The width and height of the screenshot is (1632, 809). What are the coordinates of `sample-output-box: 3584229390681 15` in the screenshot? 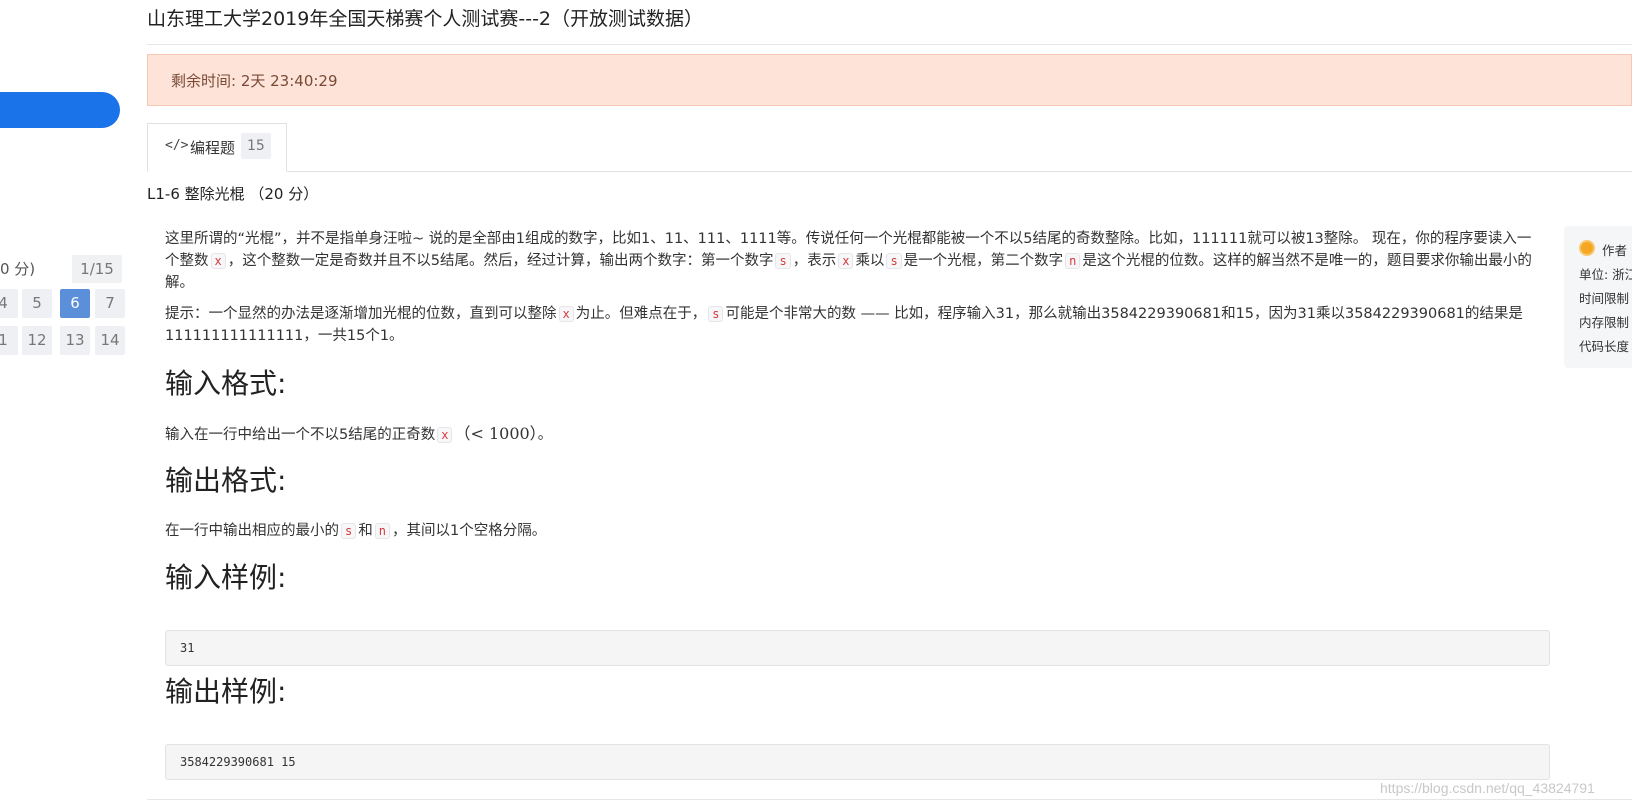 It's located at (857, 762).